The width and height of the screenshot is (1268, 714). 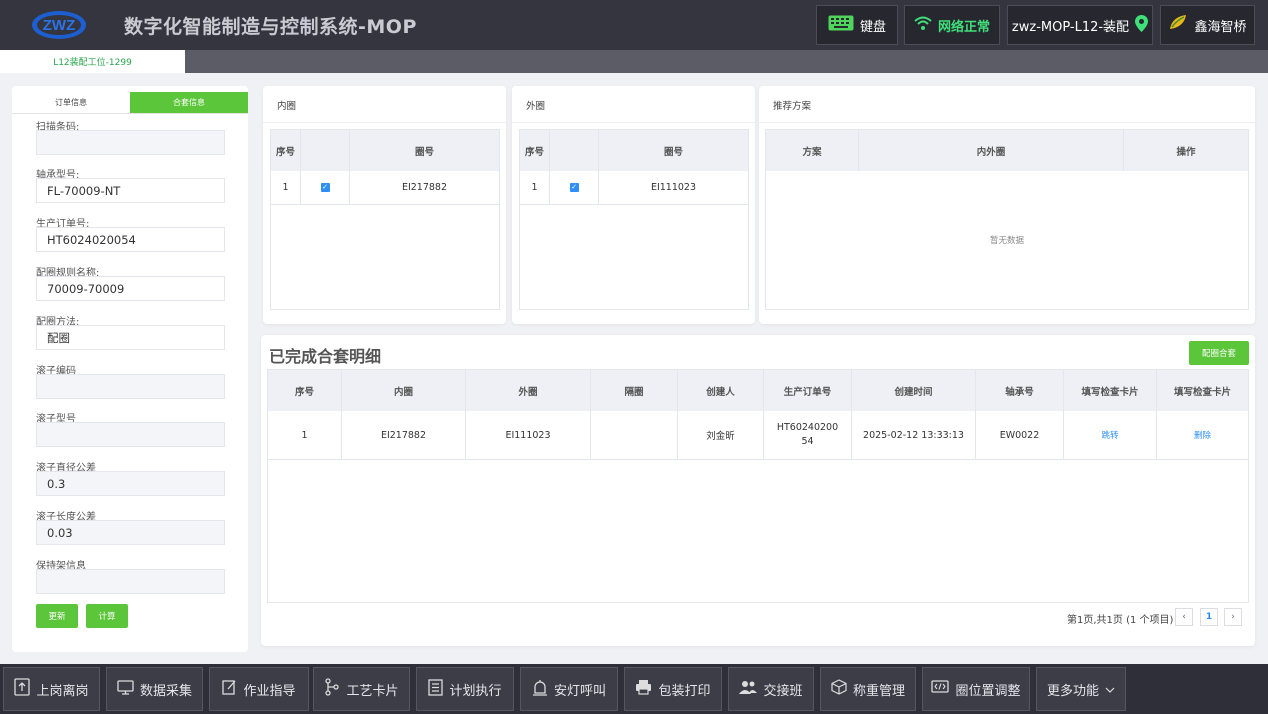 What do you see at coordinates (634, 435) in the screenshot?
I see `cell-spacer` at bounding box center [634, 435].